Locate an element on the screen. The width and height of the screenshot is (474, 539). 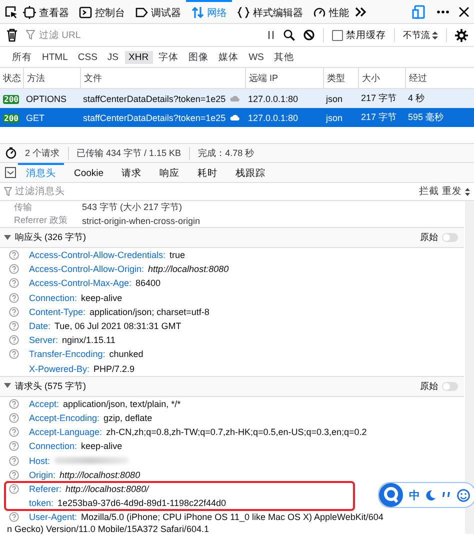
header-name: Connection: is located at coordinates (53, 446).